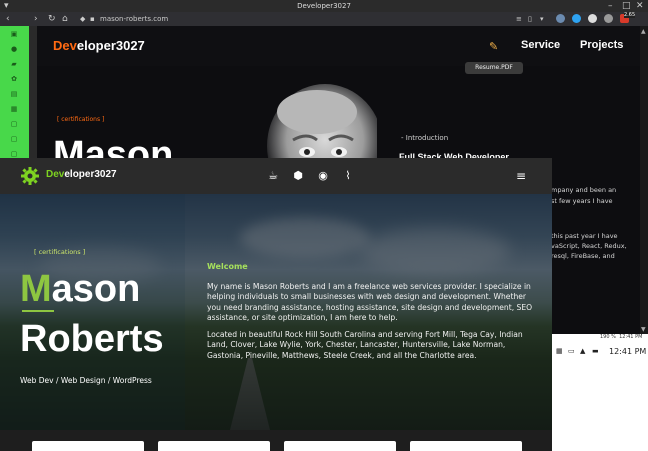 This screenshot has width=648, height=451. I want to click on reload-icon: ↻, so click(52, 19).